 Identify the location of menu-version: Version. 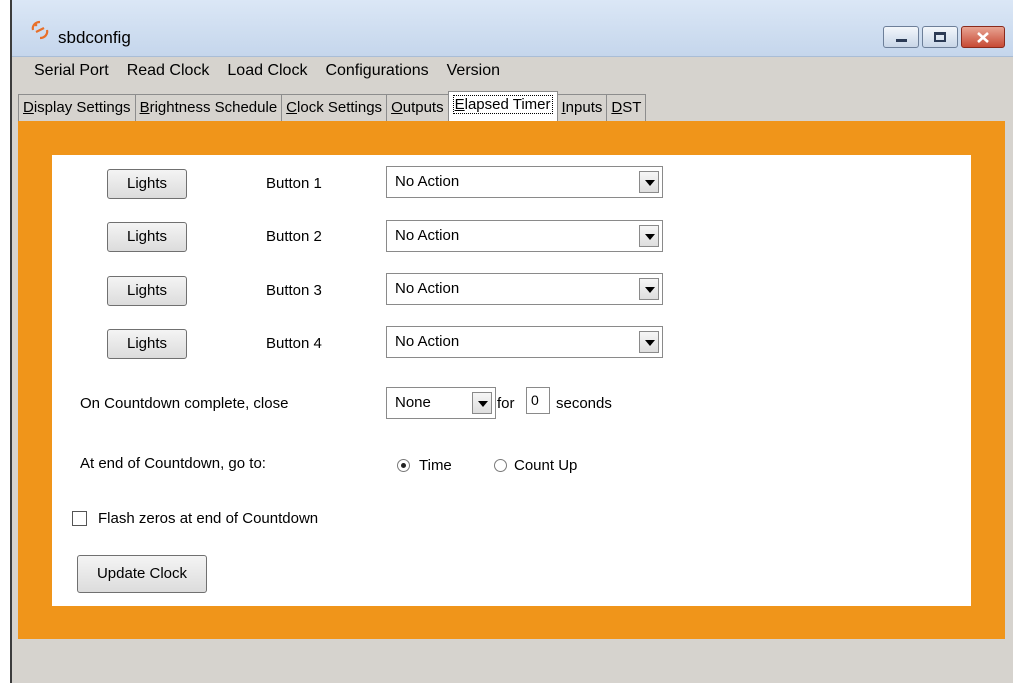
(473, 71).